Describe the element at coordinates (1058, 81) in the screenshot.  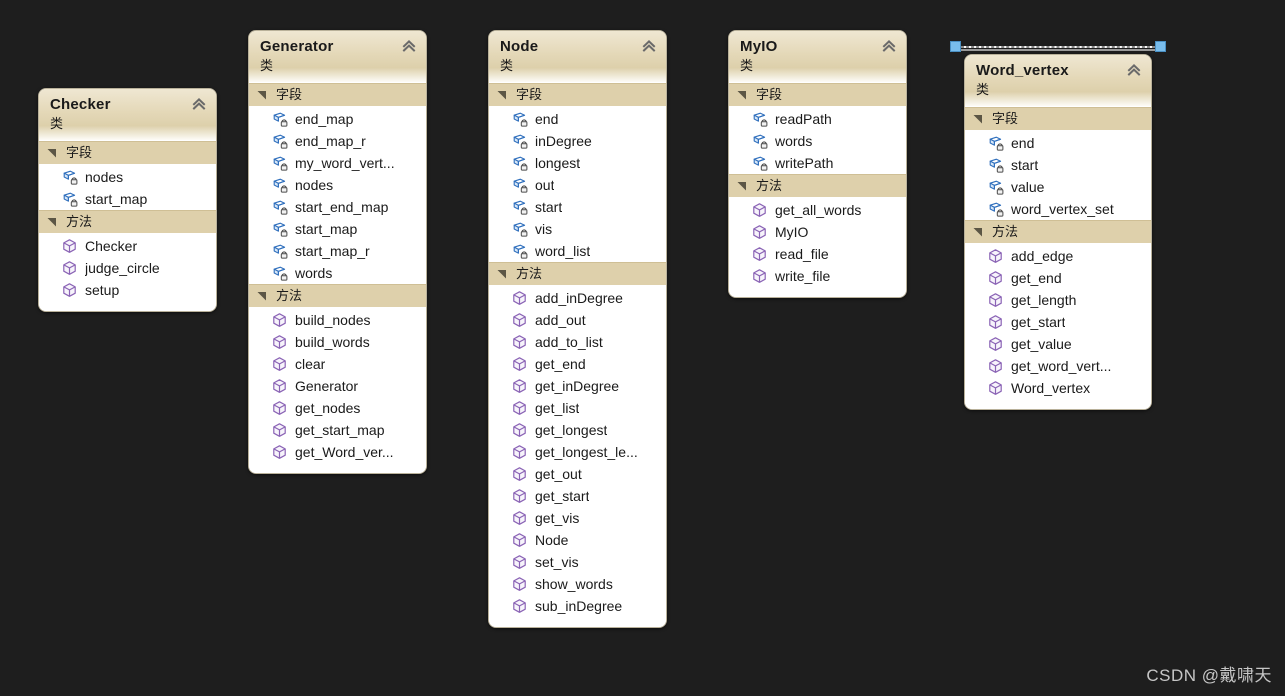
I see `class-card-header: Word_vertex 类` at that location.